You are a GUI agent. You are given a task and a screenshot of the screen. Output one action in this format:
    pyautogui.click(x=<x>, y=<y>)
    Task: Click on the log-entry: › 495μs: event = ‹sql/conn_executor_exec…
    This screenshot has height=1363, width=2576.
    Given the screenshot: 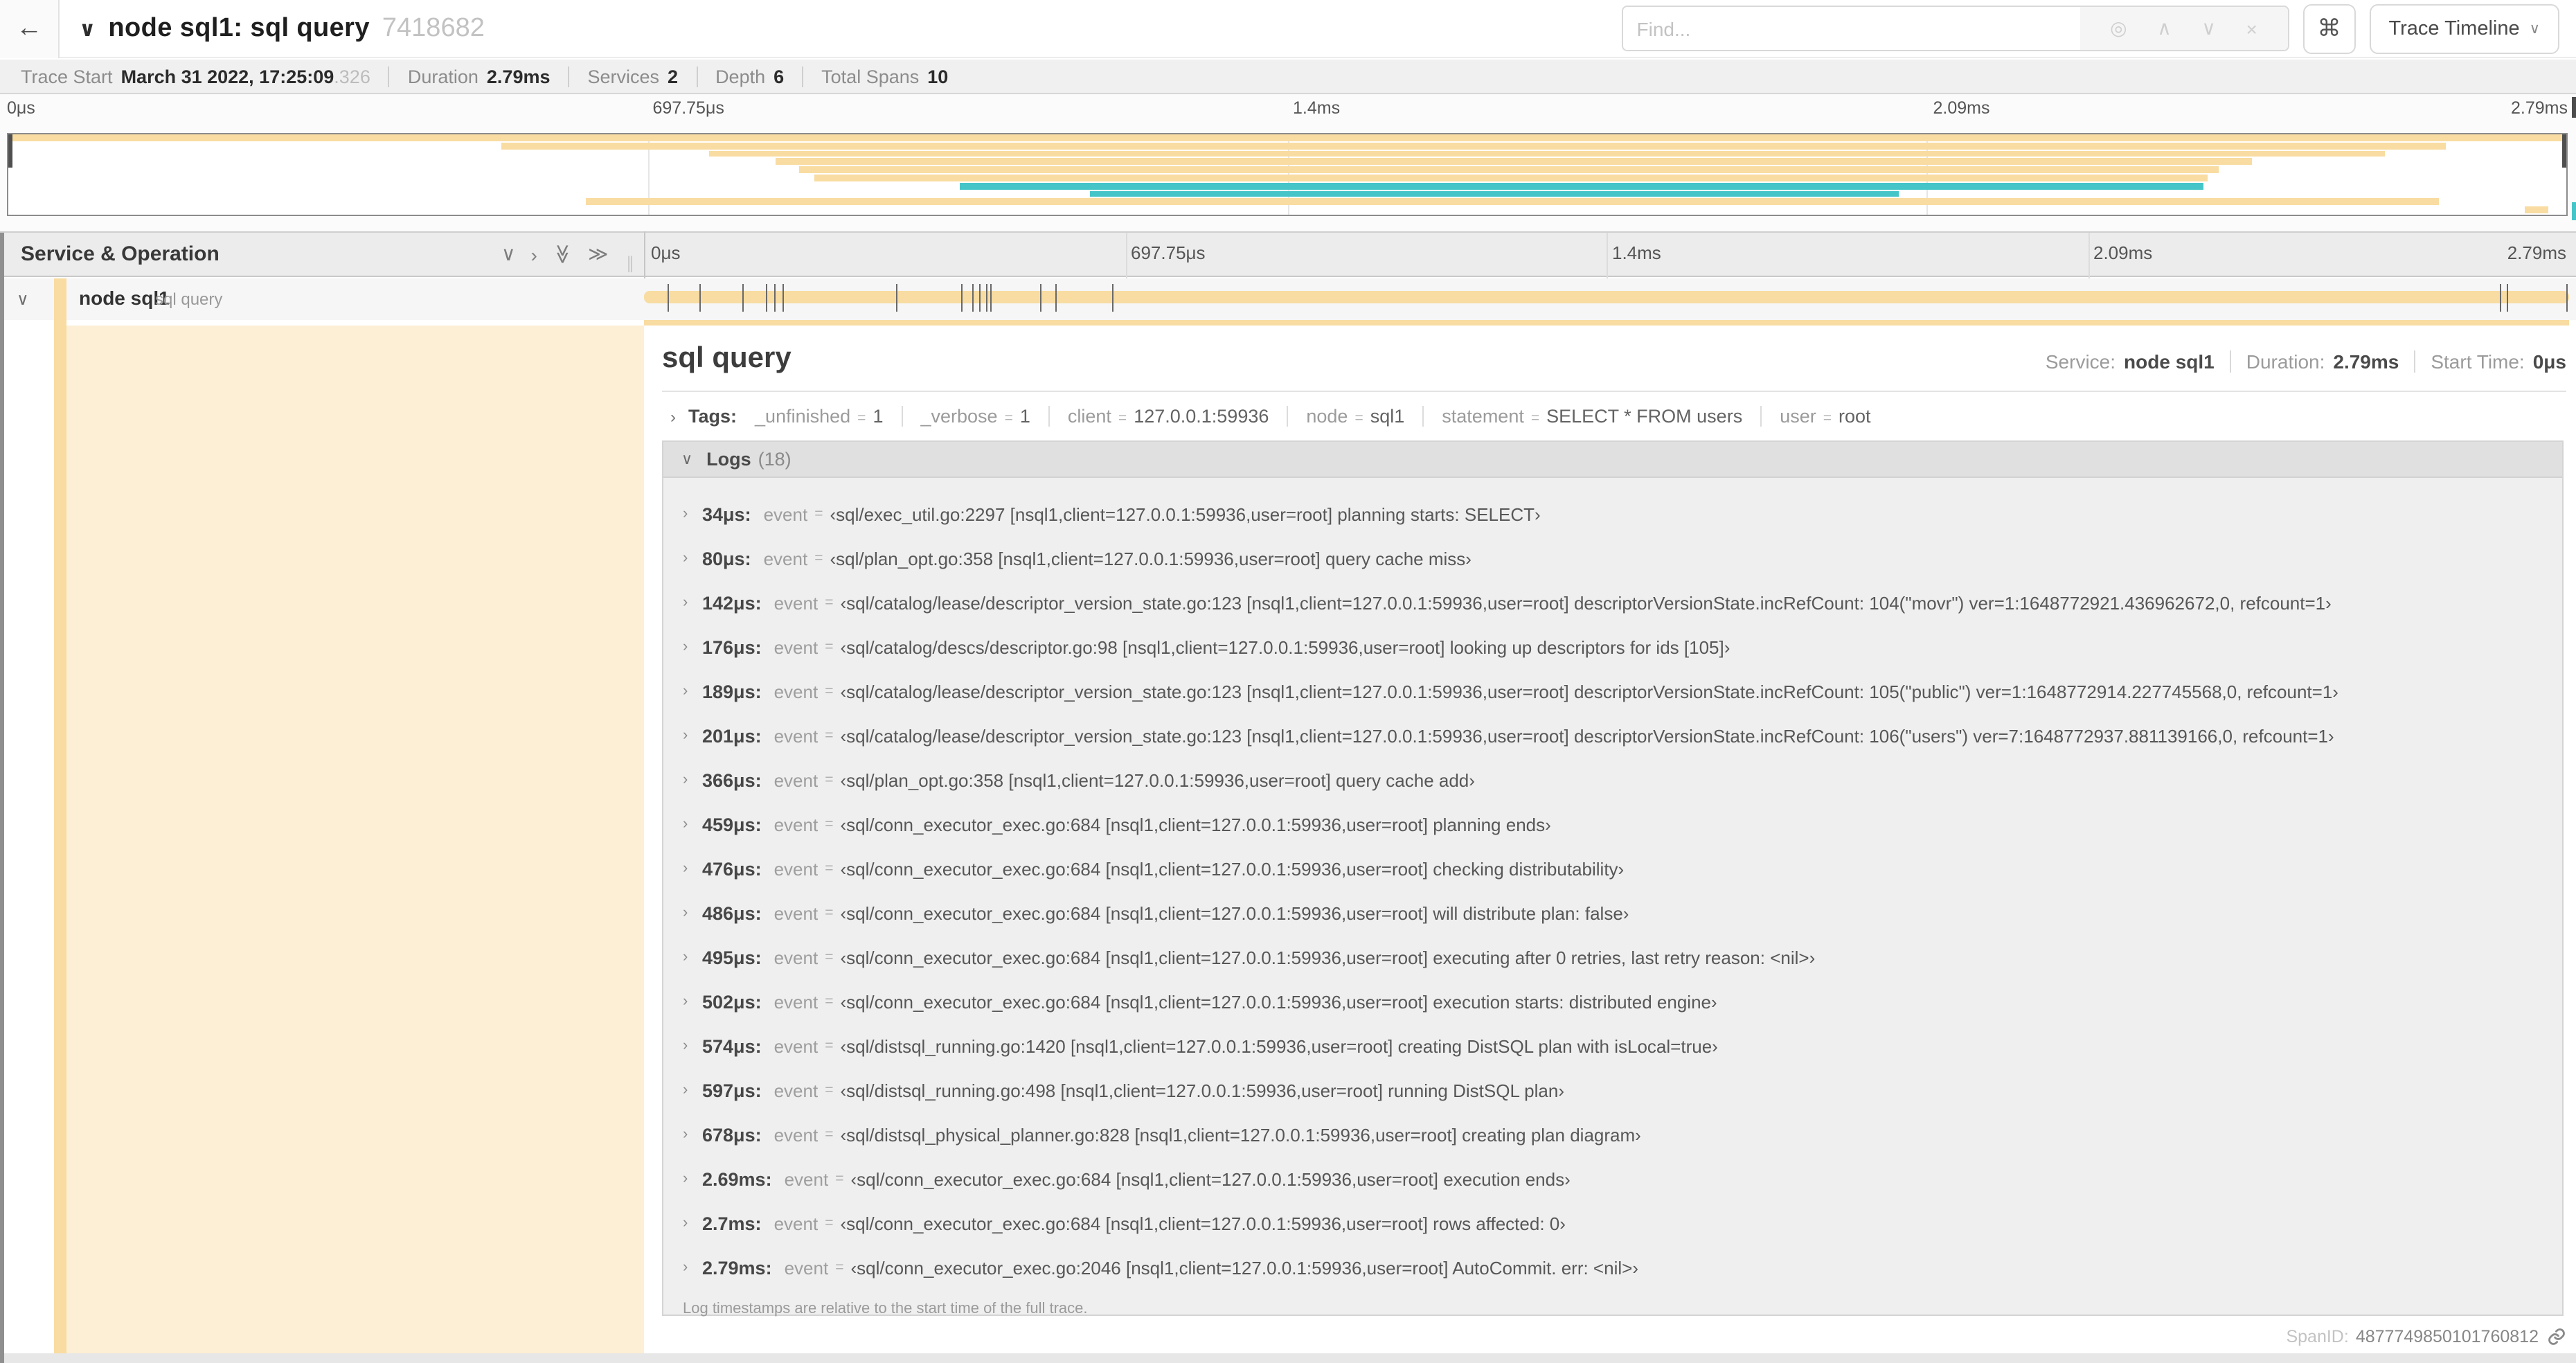 What is the action you would take?
    pyautogui.click(x=1612, y=957)
    